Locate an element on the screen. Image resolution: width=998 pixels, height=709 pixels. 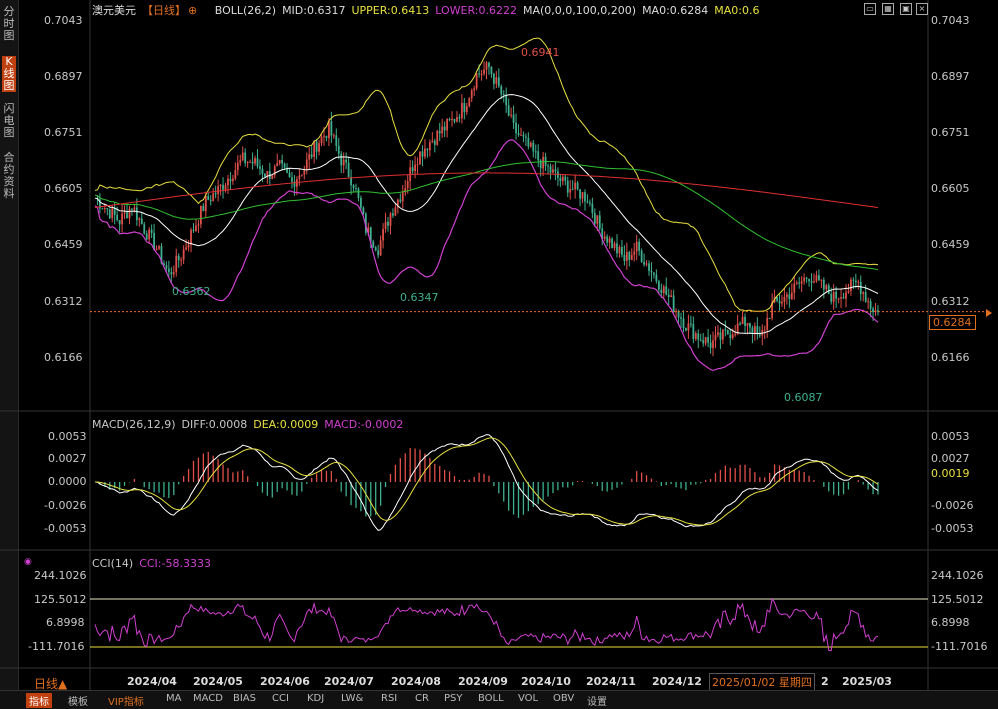
macd-tick-left: 0.0053 is located at coordinates (67, 436).